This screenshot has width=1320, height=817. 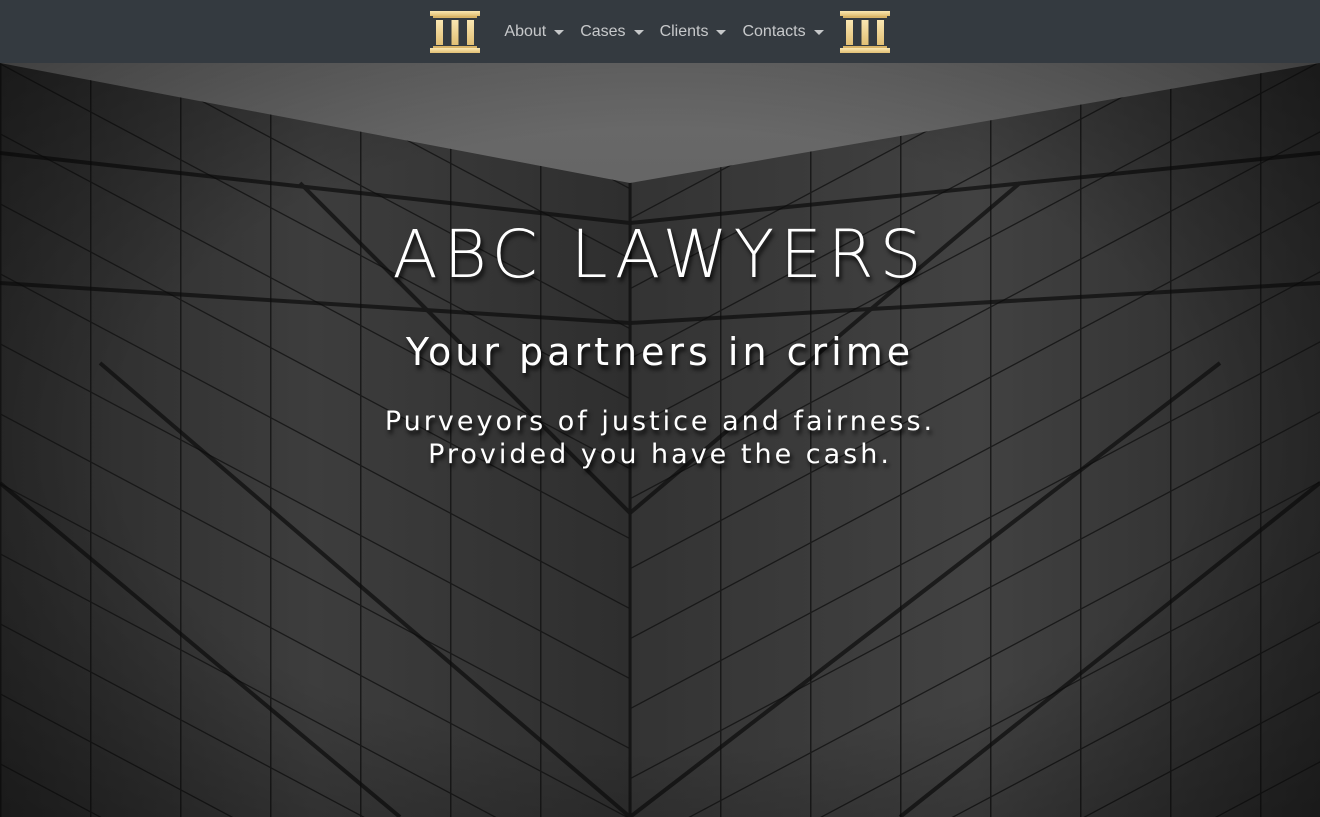 I want to click on nav-about-label: About, so click(x=525, y=31).